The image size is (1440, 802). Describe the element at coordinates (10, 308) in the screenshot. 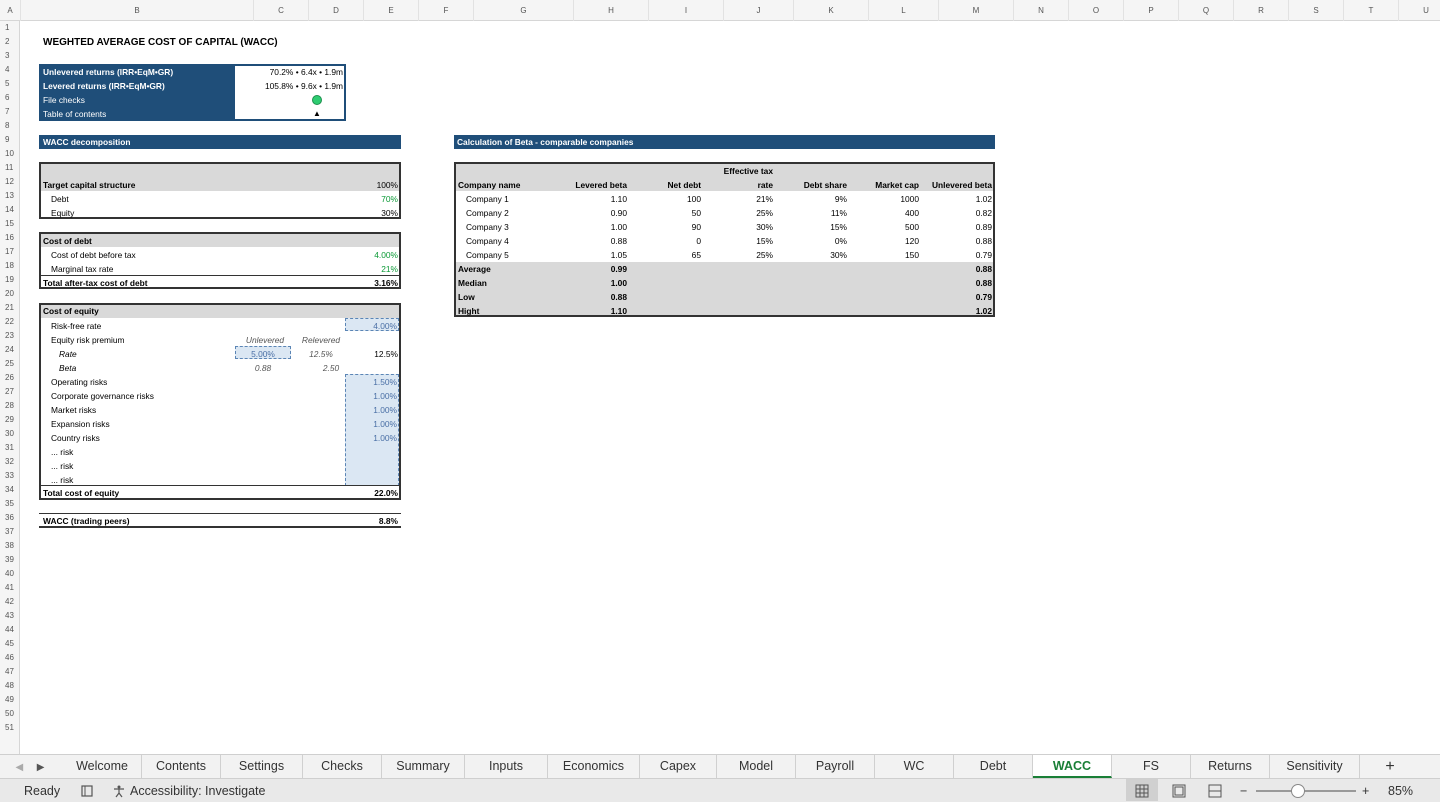

I see `row-header: 21` at that location.